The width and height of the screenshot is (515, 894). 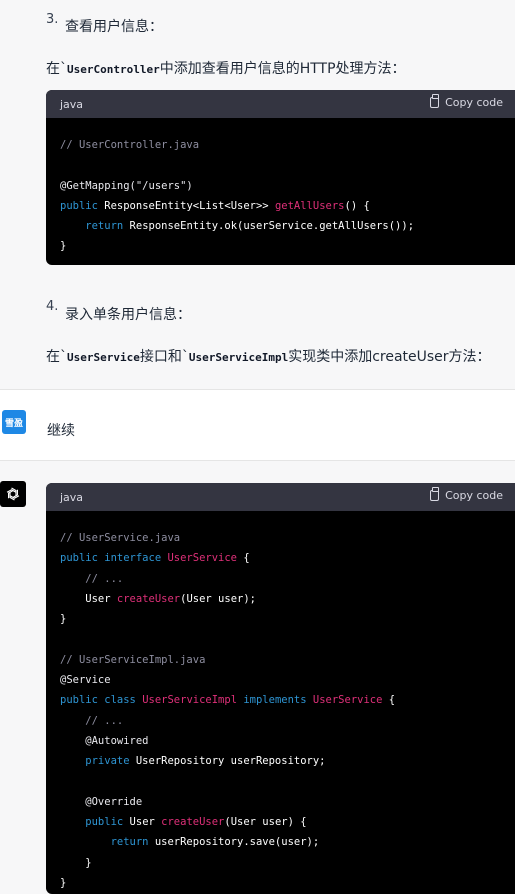 I want to click on code-token-kw: public interface, so click(x=114, y=558).